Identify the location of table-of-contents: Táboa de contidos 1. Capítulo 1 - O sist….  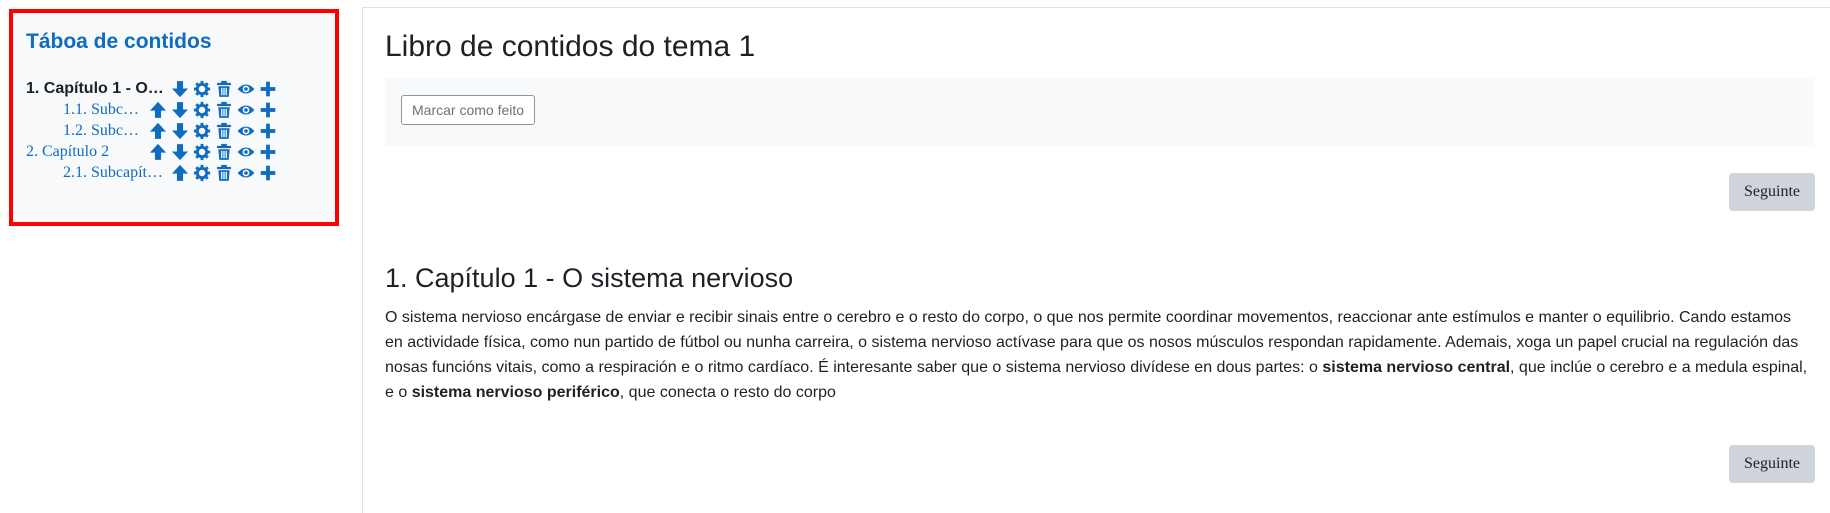
(174, 117).